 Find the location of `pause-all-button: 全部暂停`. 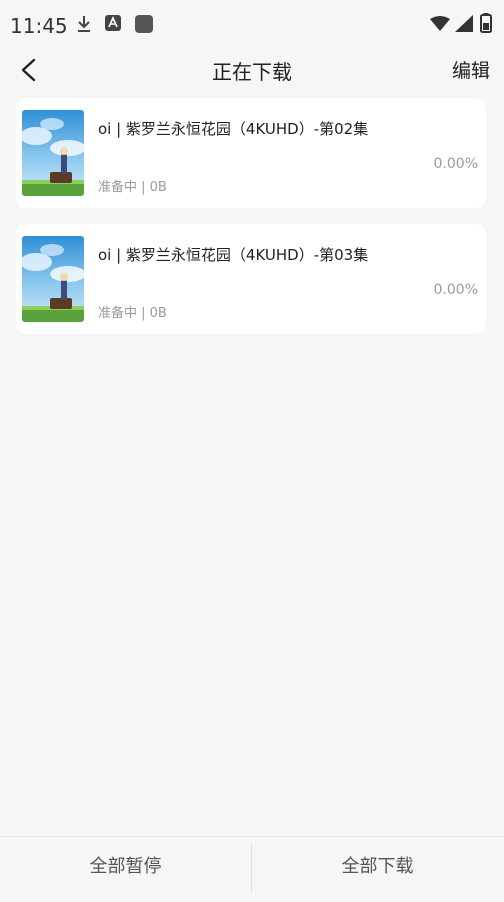

pause-all-button: 全部暂停 is located at coordinates (125, 867).